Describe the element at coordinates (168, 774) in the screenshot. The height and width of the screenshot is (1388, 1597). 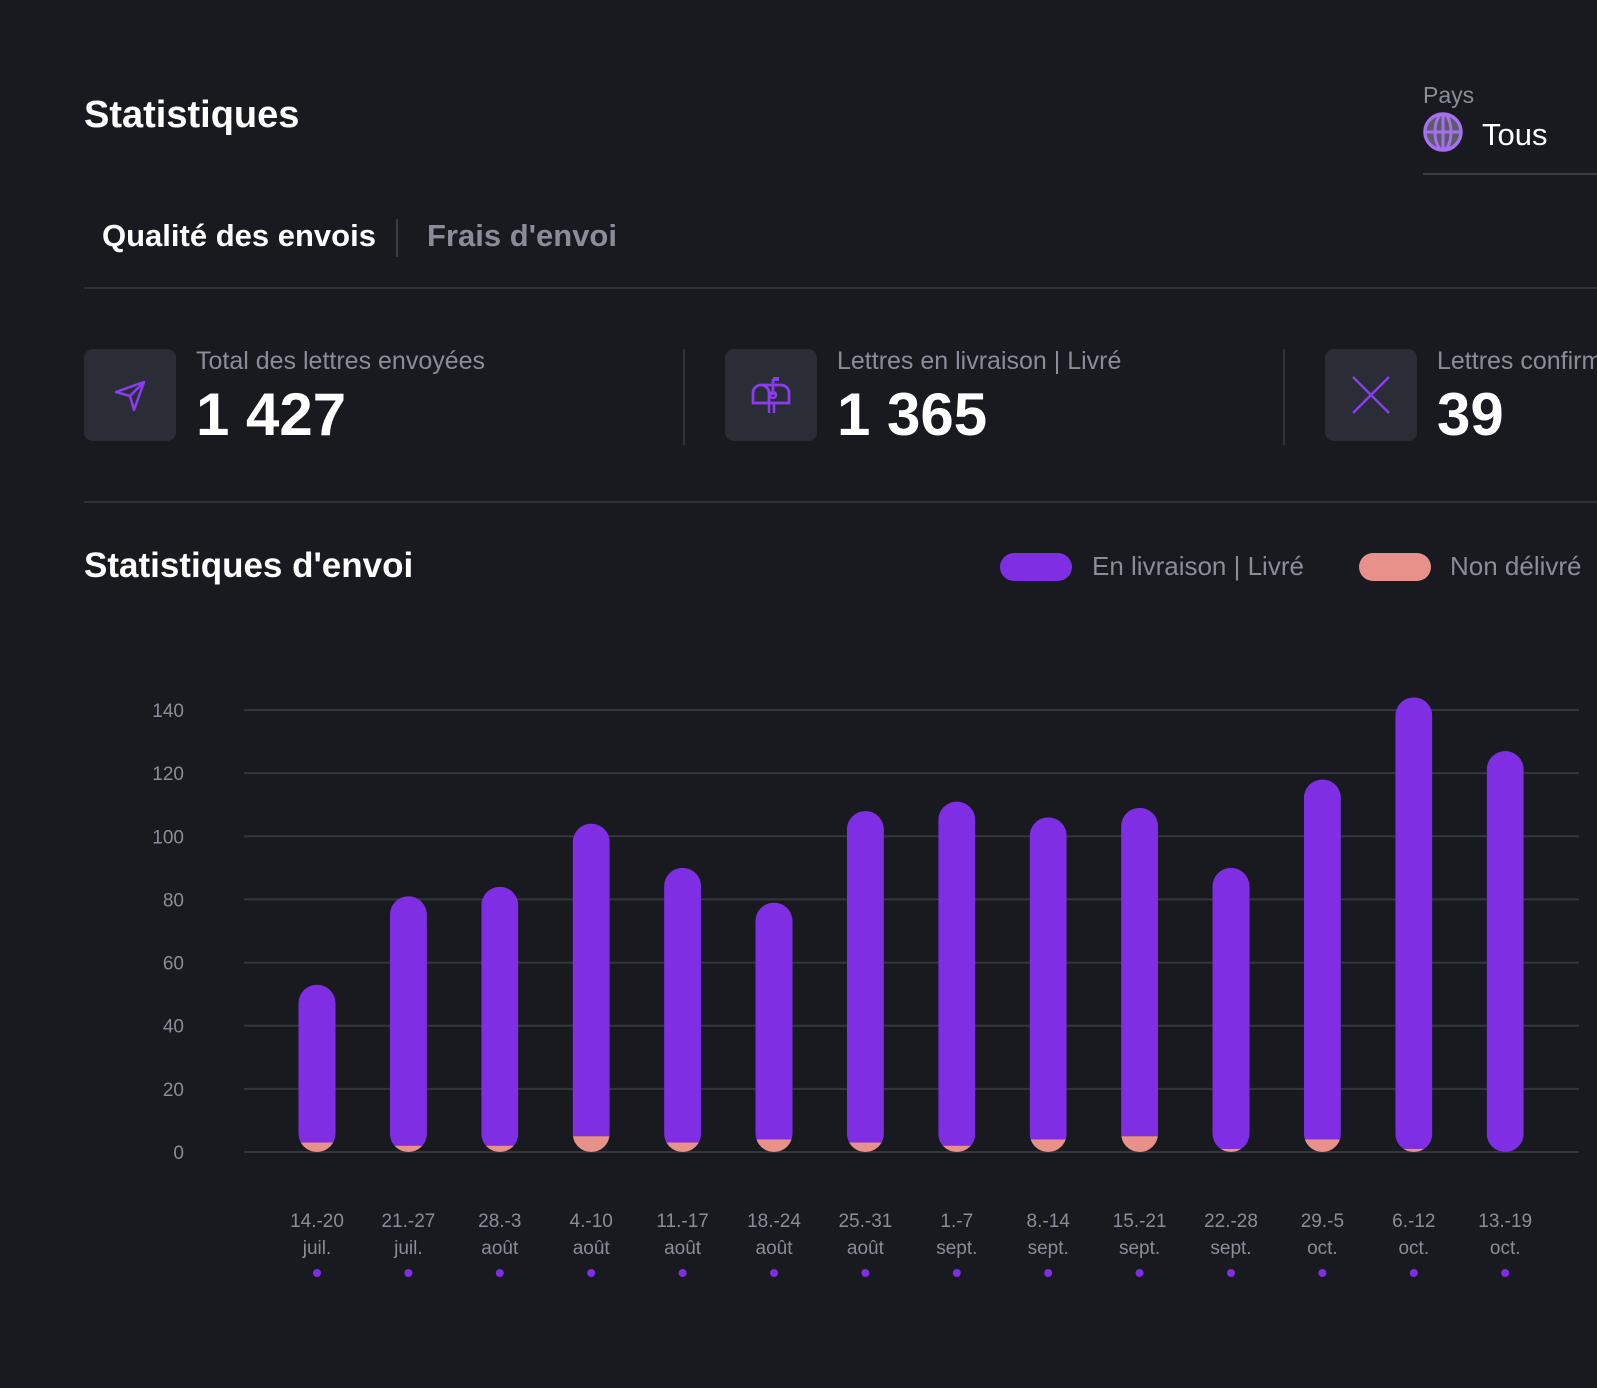
I see `y-tick-label: 120` at that location.